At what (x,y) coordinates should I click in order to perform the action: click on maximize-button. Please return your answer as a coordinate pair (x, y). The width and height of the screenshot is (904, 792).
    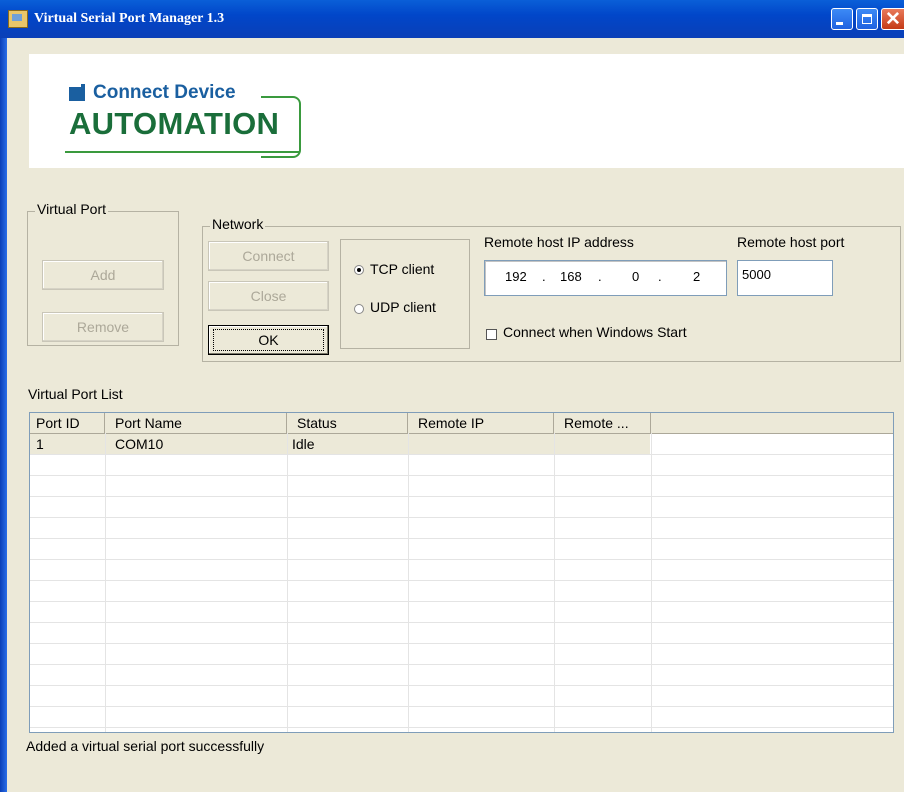
    Looking at the image, I should click on (867, 19).